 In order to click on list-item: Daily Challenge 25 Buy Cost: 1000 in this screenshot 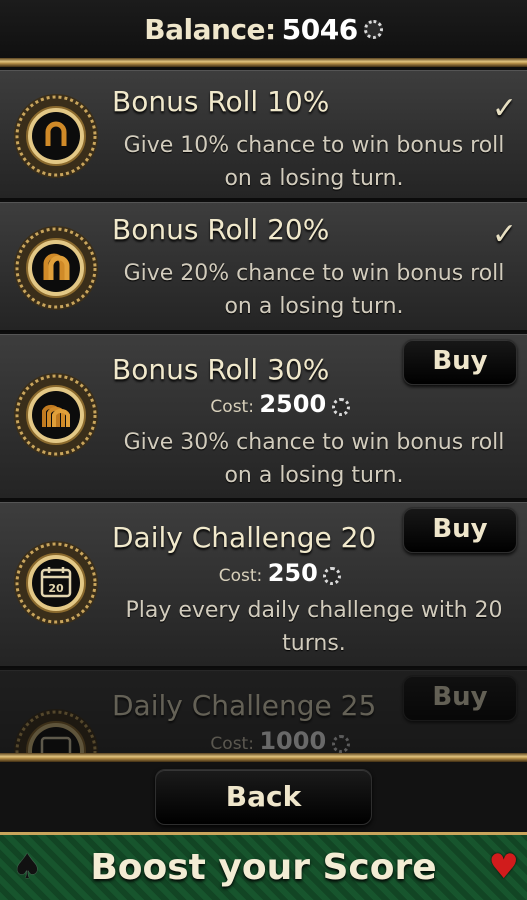, I will do `click(263, 711)`.